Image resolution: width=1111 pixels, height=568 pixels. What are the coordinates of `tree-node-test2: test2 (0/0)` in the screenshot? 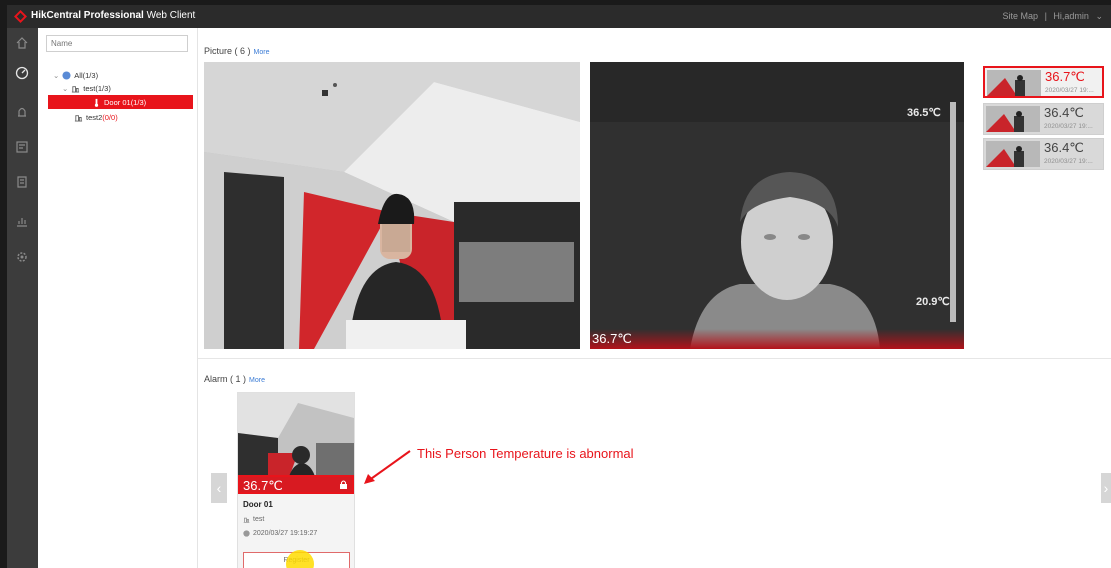 It's located at (96, 117).